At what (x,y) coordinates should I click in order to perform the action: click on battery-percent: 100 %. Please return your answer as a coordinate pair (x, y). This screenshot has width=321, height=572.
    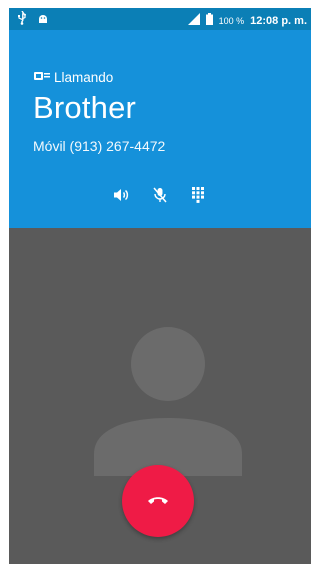
    Looking at the image, I should click on (231, 21).